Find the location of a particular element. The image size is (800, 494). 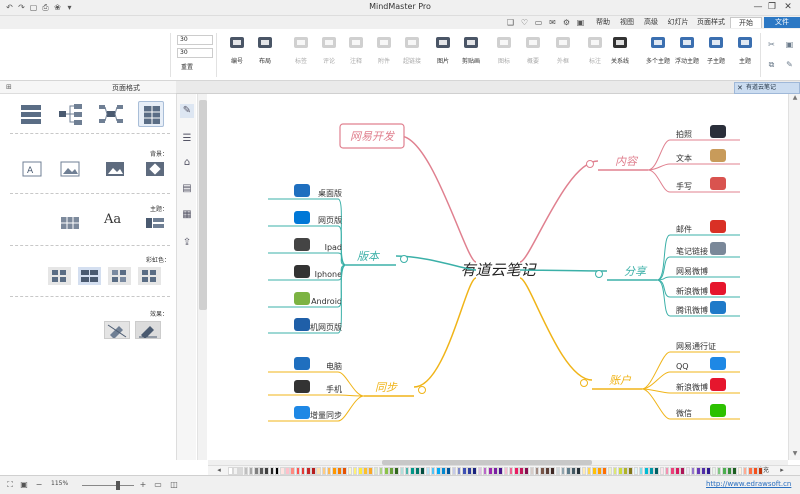

picture-button: 图片 is located at coordinates (443, 54).